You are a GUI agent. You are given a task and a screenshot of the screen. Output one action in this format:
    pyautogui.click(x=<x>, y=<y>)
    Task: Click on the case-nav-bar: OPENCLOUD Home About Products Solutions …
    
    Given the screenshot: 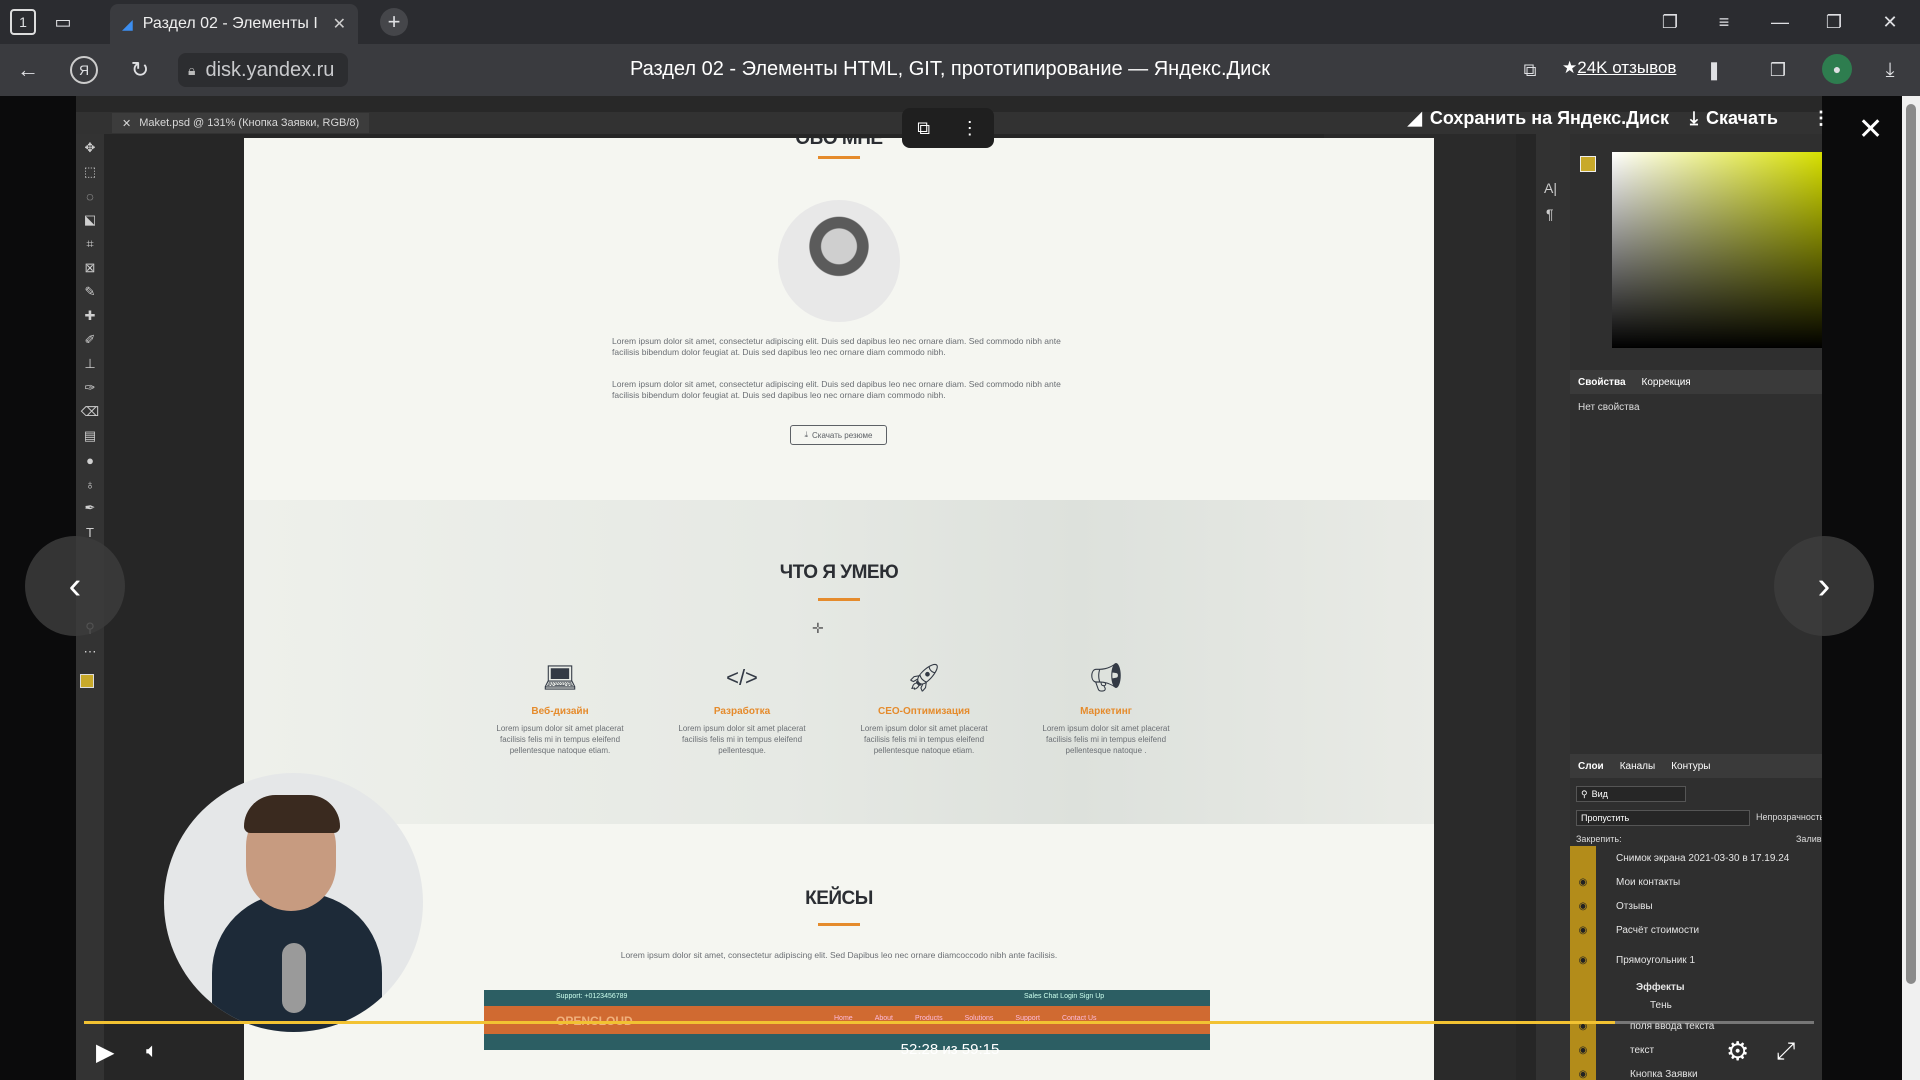 What is the action you would take?
    pyautogui.click(x=847, y=1020)
    